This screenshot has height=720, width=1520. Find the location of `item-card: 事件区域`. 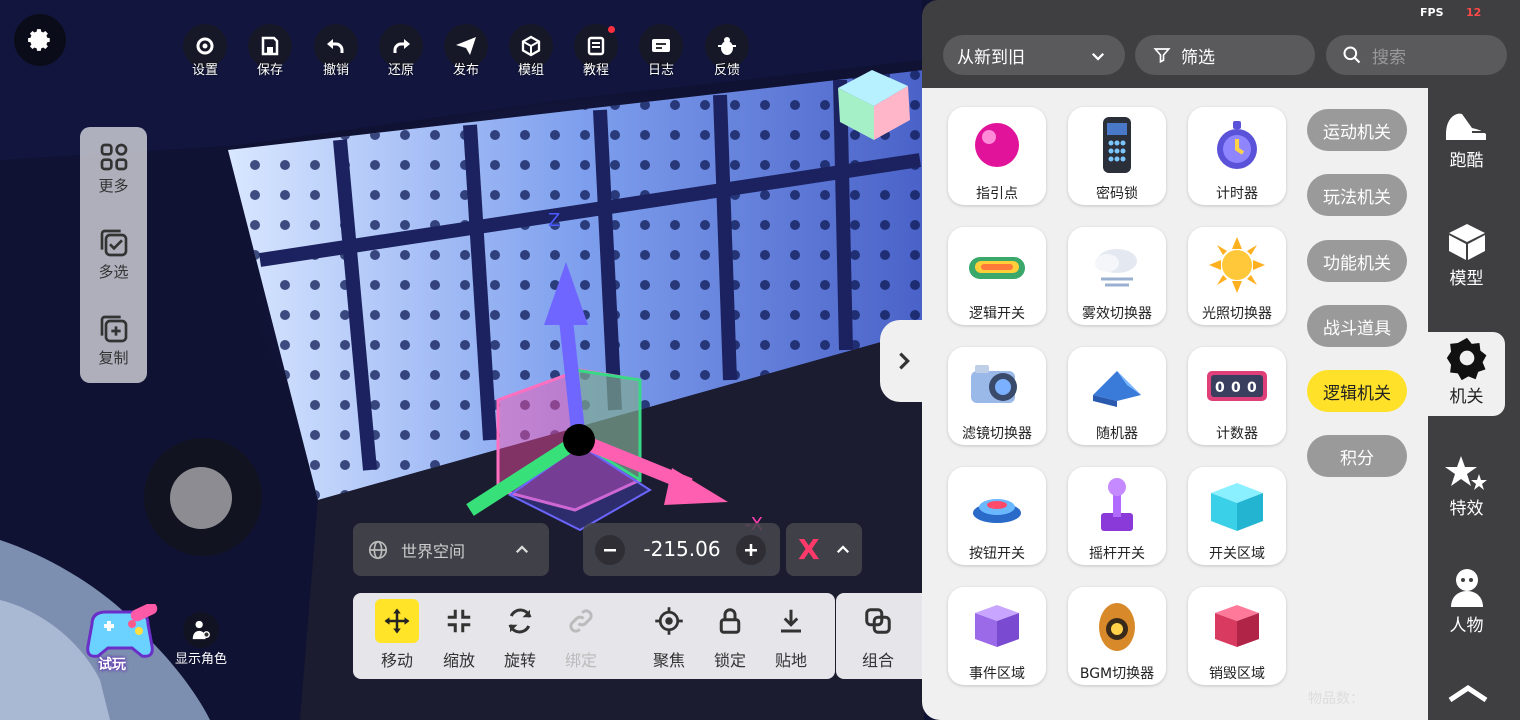

item-card: 事件区域 is located at coordinates (997, 636).